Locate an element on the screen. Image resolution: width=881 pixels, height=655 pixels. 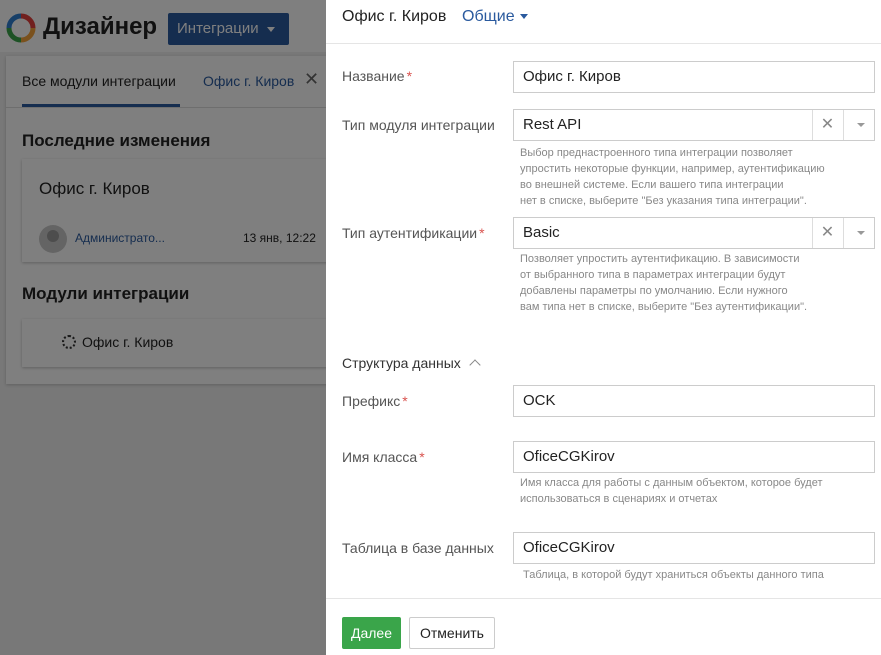
auth-type-label: Тип аутентификации * is located at coordinates (413, 233).